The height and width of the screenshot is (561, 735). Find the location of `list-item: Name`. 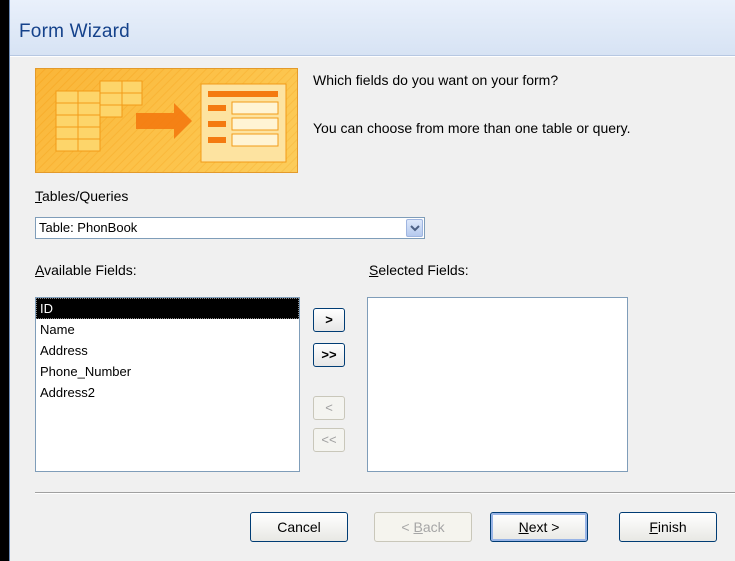

list-item: Name is located at coordinates (167, 329).